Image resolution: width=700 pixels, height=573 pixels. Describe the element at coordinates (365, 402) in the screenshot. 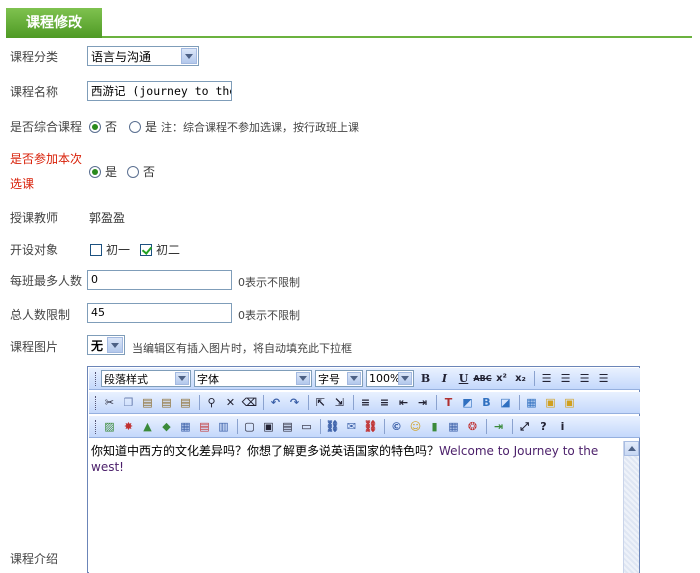

I see `numbered-list-icon: ≡` at that location.